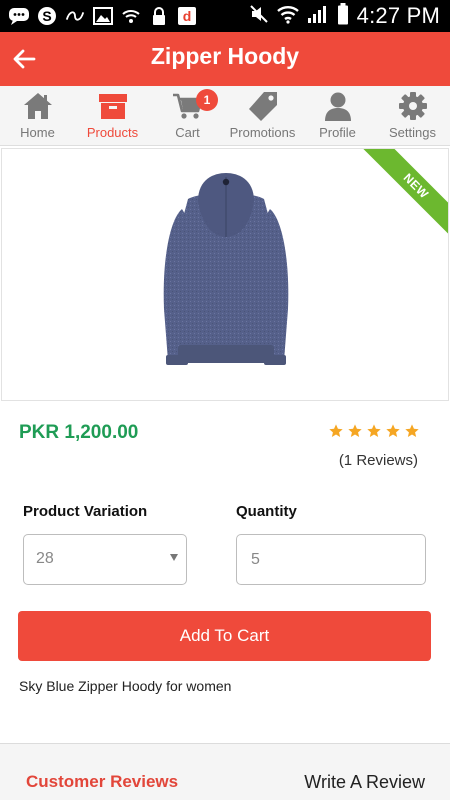  What do you see at coordinates (207, 100) in the screenshot?
I see `cart-count-badge: 1` at bounding box center [207, 100].